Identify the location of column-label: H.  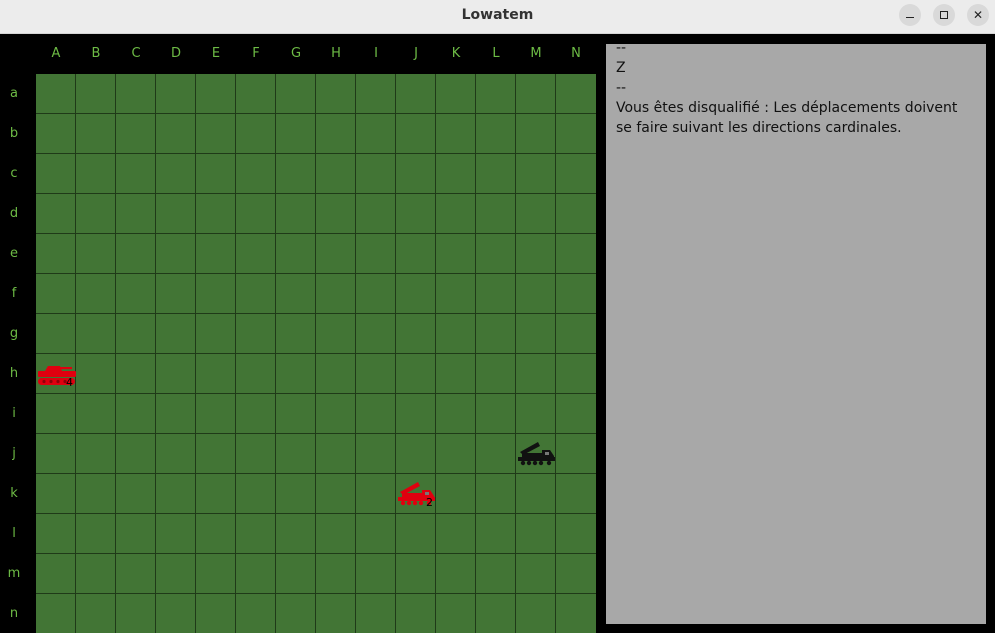
(336, 53).